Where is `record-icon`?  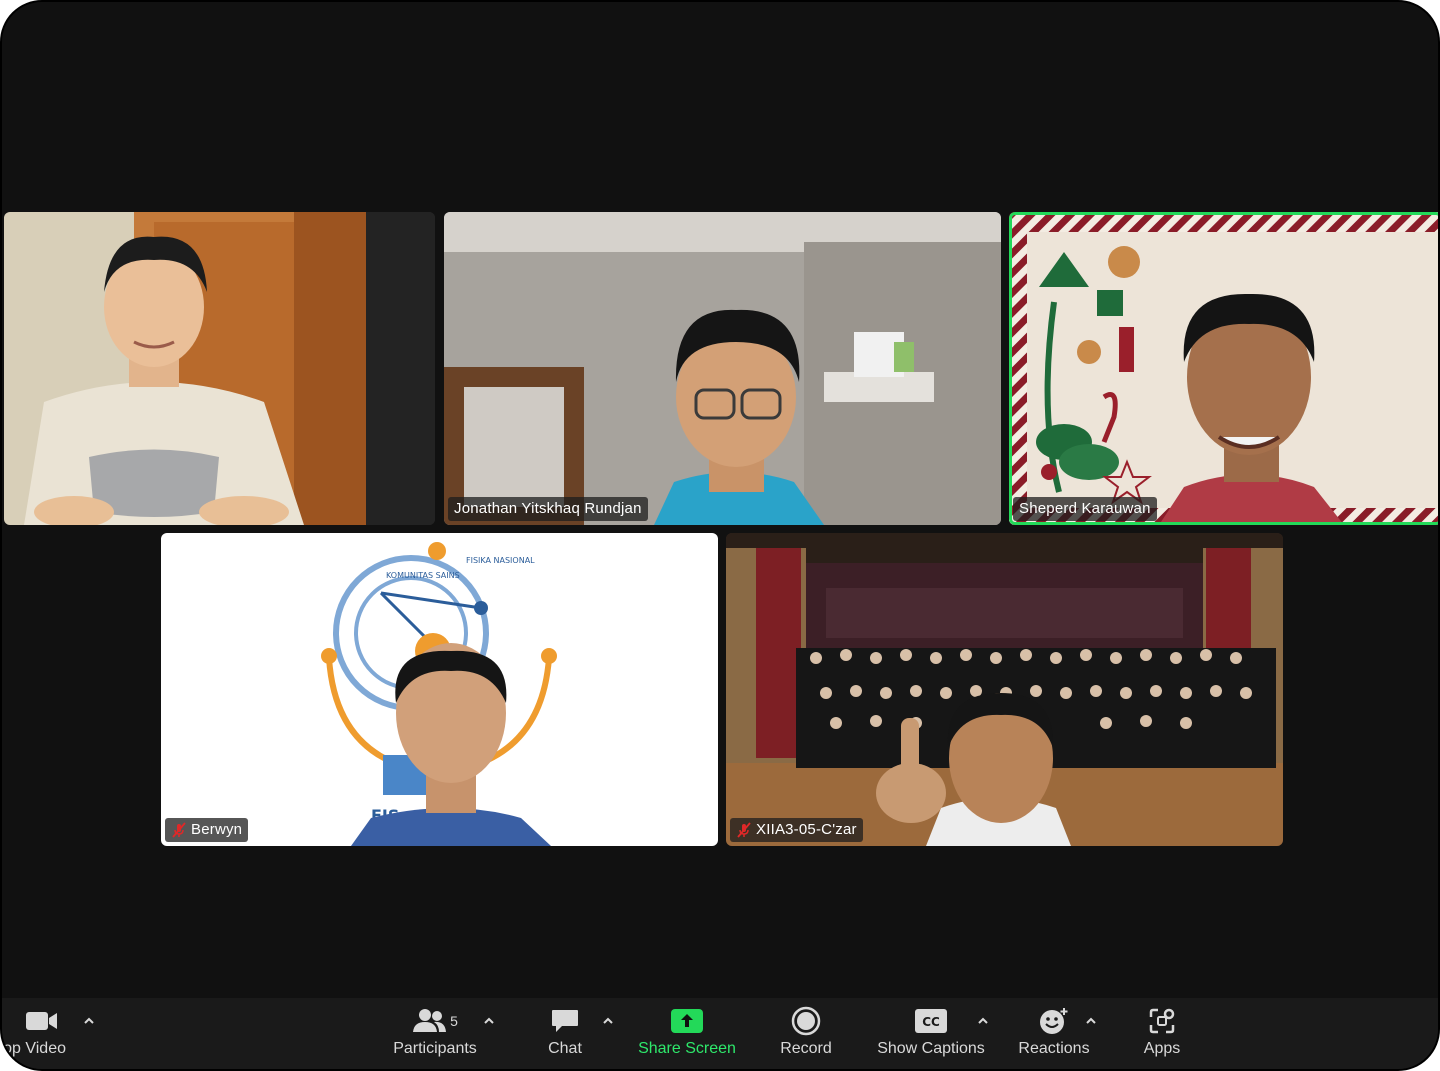
record-icon is located at coordinates (806, 1021).